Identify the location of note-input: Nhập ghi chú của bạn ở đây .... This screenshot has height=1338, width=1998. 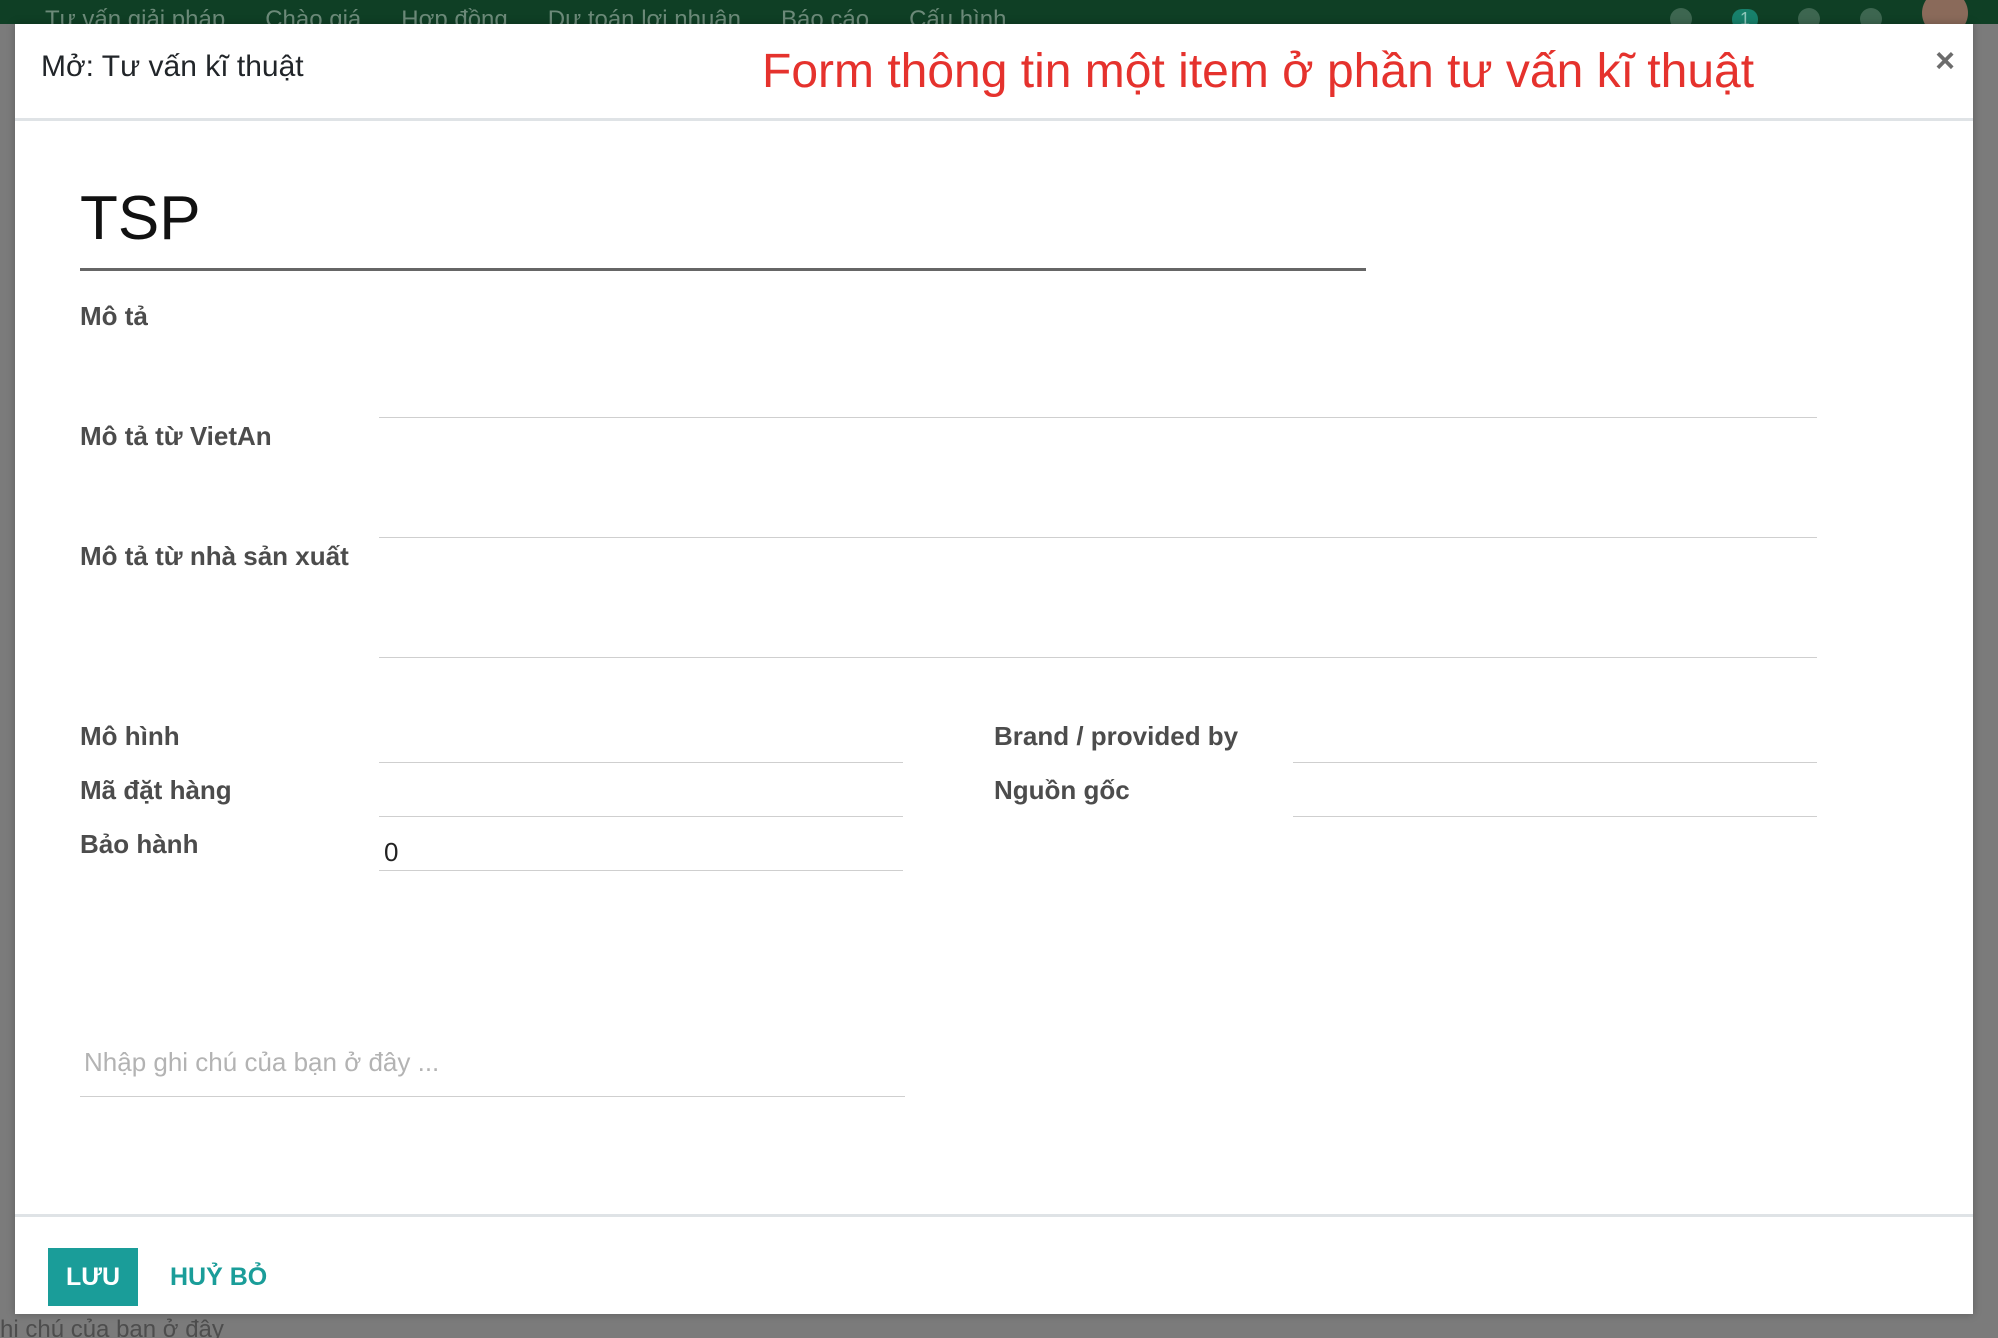
(492, 1049).